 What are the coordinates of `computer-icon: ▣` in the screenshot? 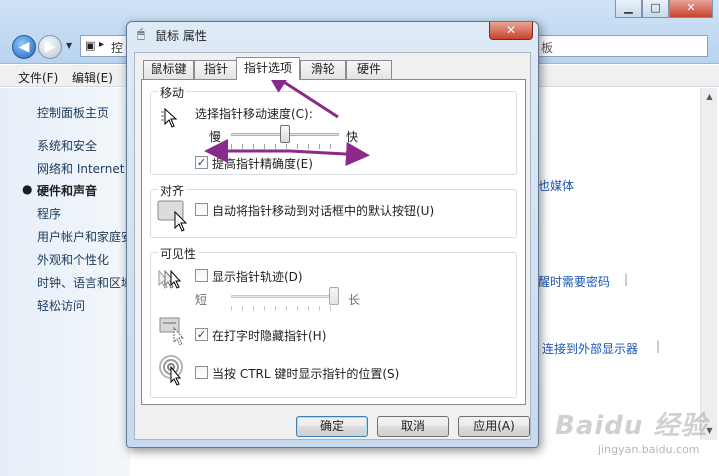 It's located at (90, 45).